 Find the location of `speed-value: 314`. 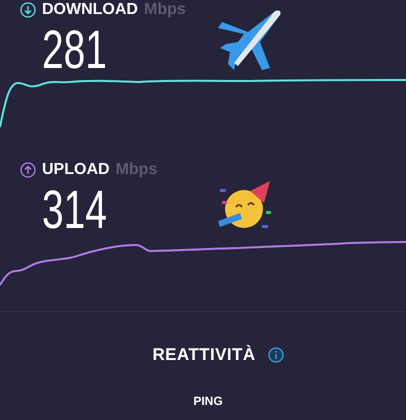

speed-value: 314 is located at coordinates (74, 210).